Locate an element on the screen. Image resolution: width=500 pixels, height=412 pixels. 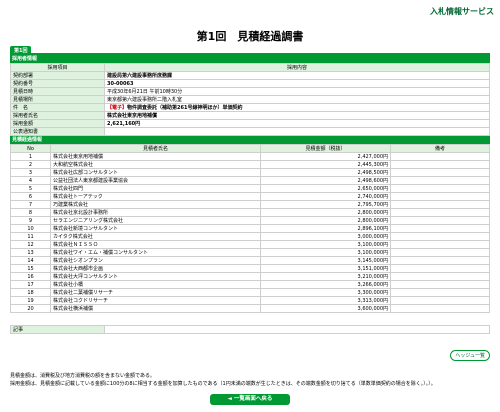
back-to-list-button: ◄ 一覧画面へ戻る is located at coordinates (250, 399).